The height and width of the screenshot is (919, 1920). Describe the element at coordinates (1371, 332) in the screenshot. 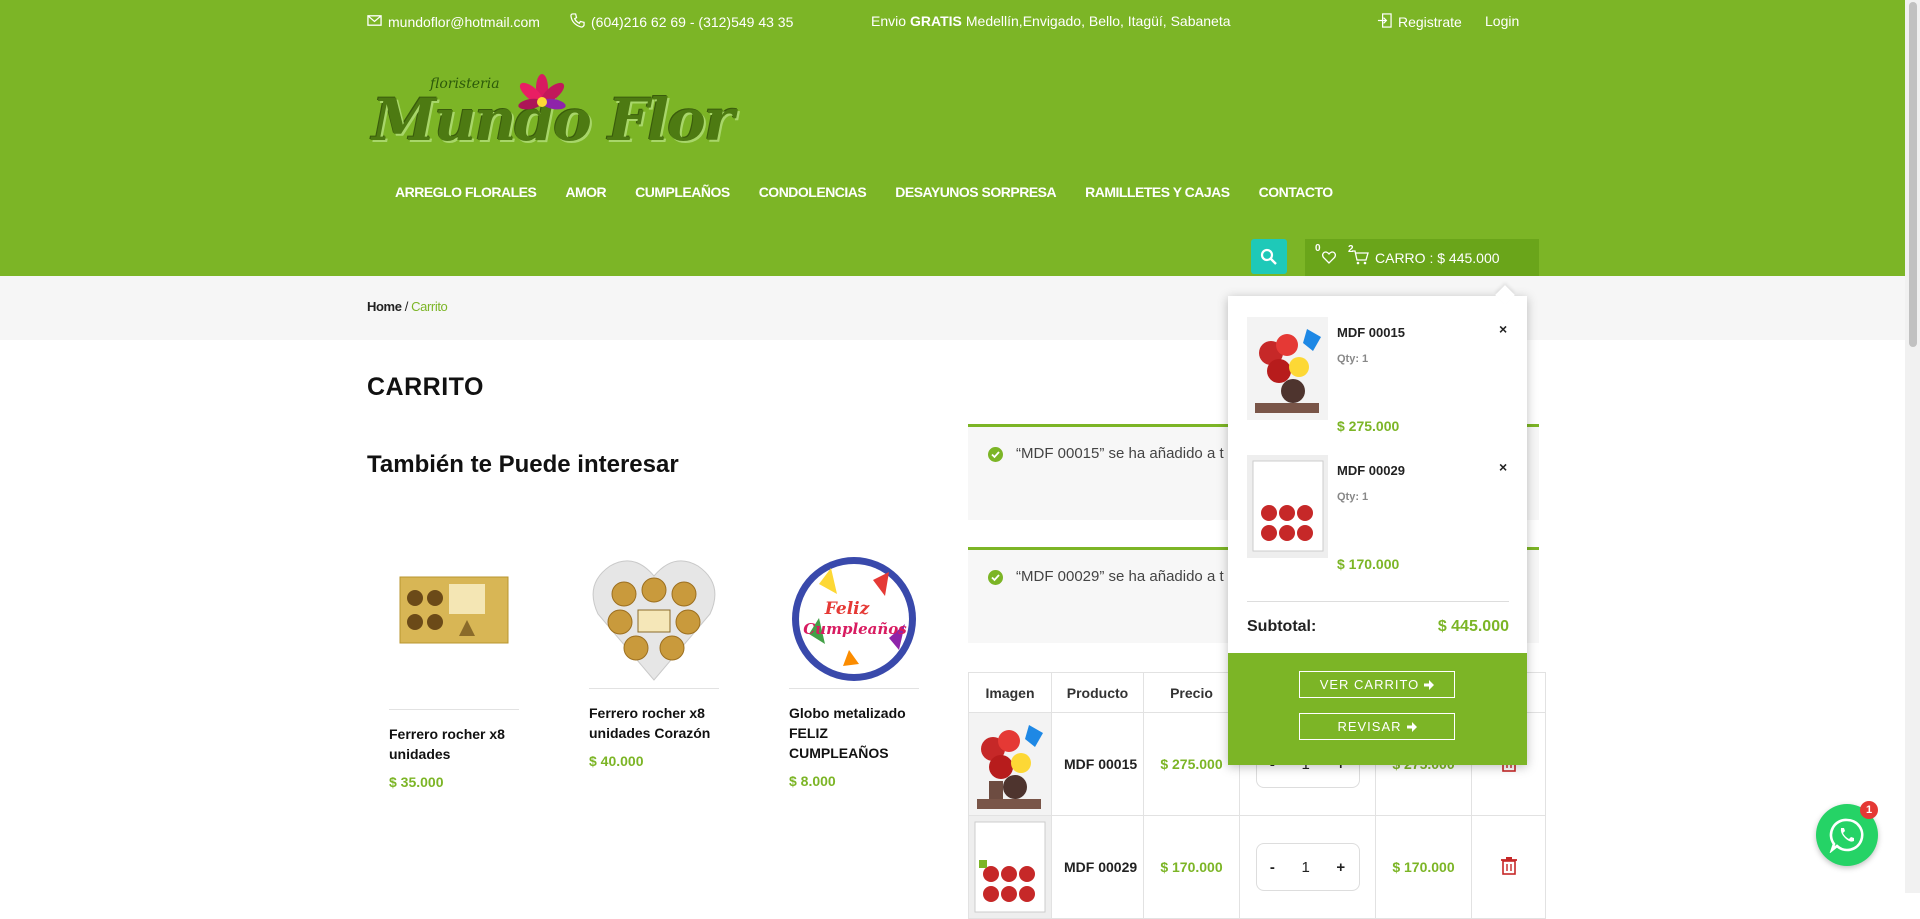

I see `mini-cart-item-name: MDF 00015` at that location.